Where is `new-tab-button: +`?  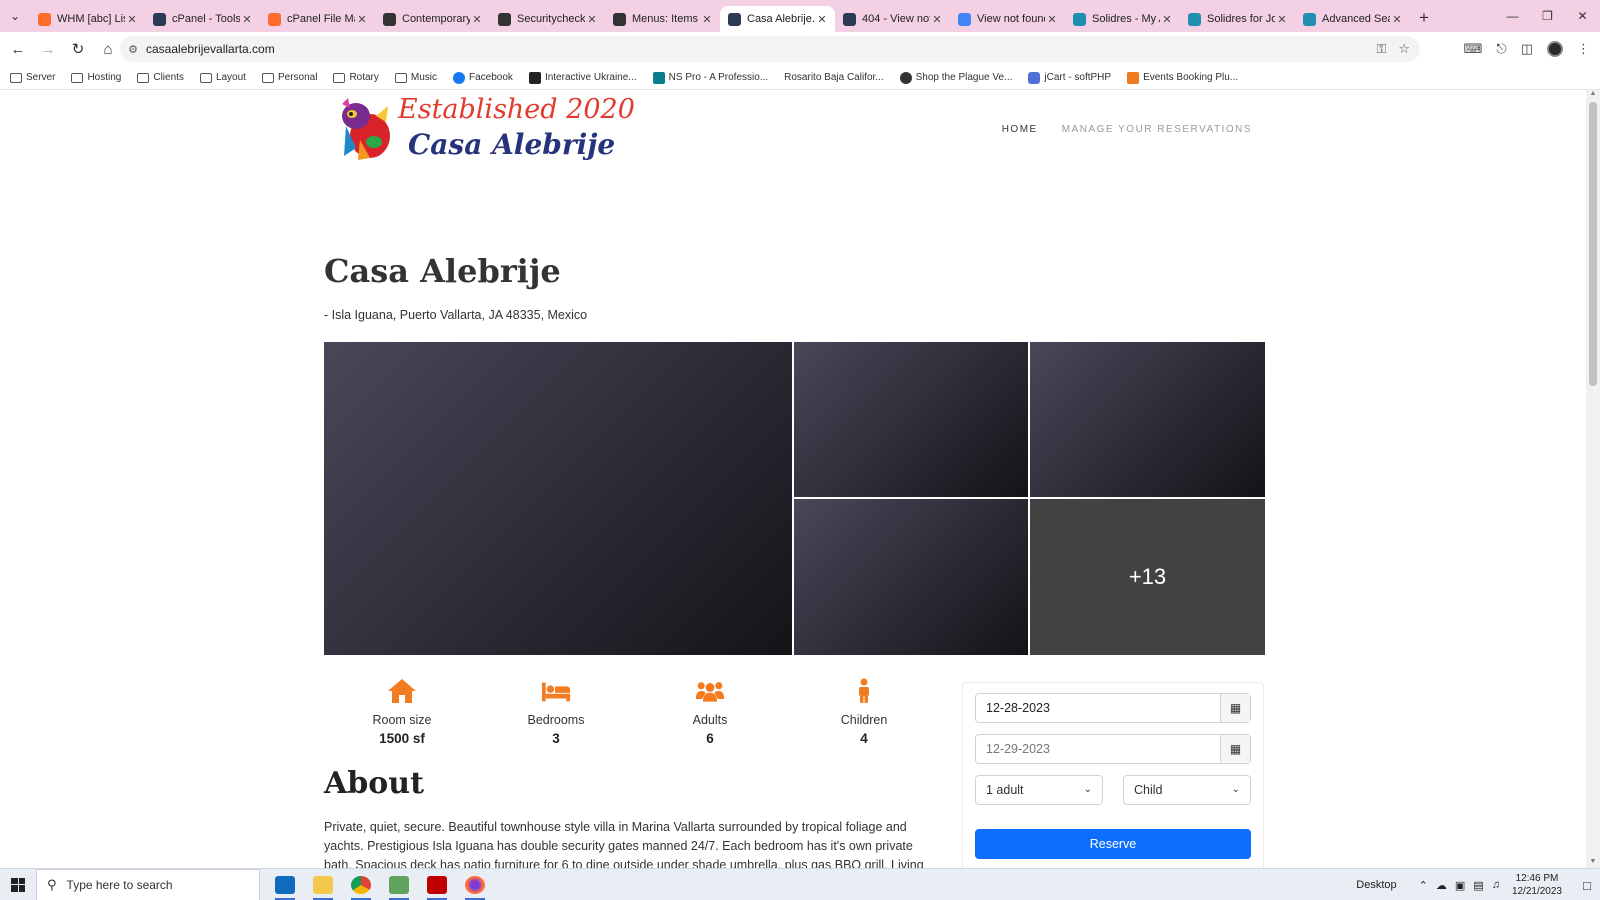 new-tab-button: + is located at coordinates (1424, 18).